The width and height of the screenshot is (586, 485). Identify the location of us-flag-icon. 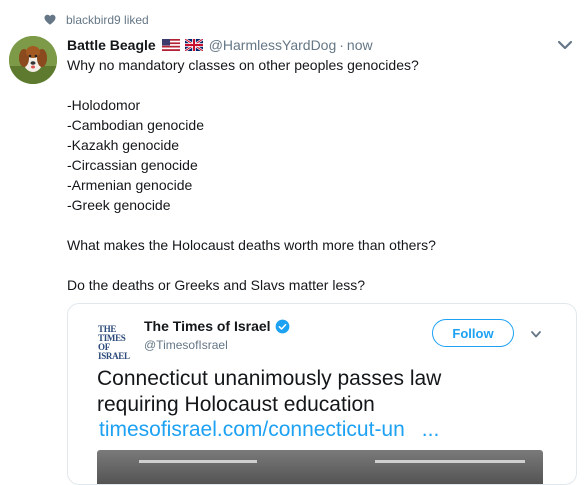
(170, 45).